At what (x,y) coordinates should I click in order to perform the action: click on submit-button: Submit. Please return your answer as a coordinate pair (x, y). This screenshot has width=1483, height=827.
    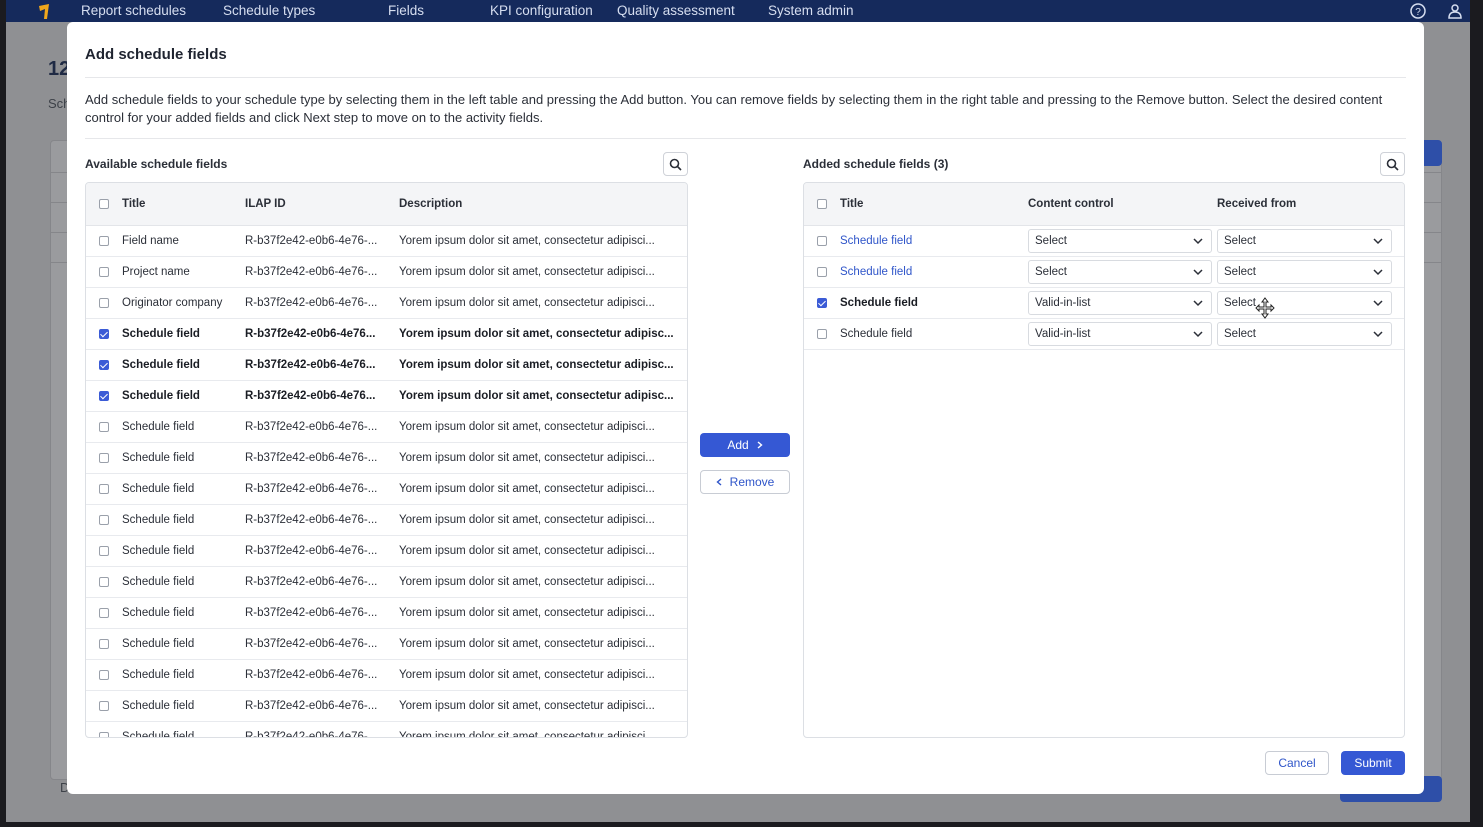
    Looking at the image, I should click on (1373, 763).